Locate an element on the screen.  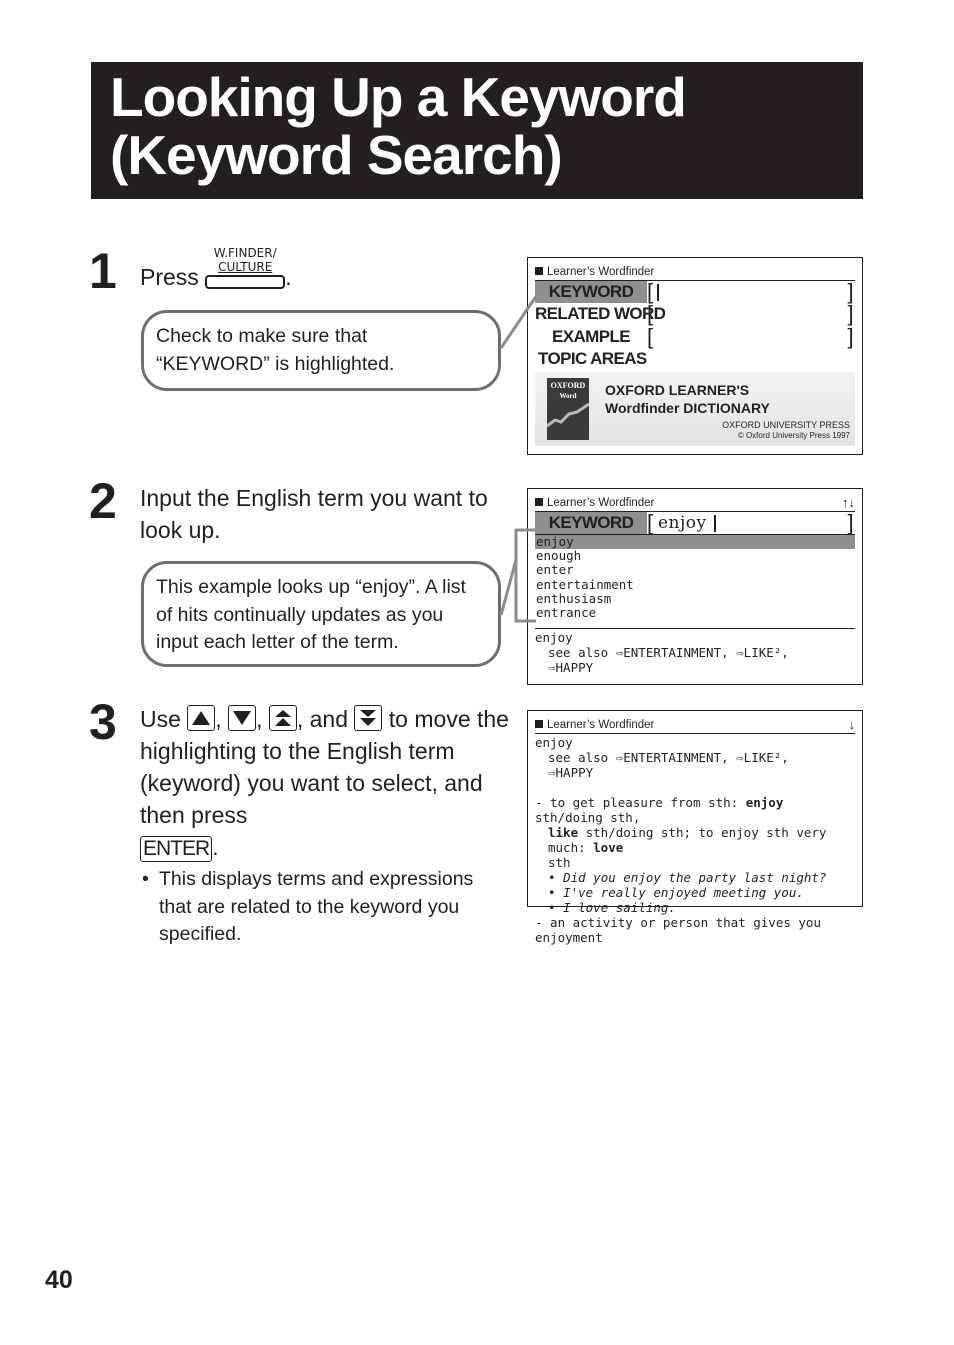
step-1-text: Press is located at coordinates (169, 277).